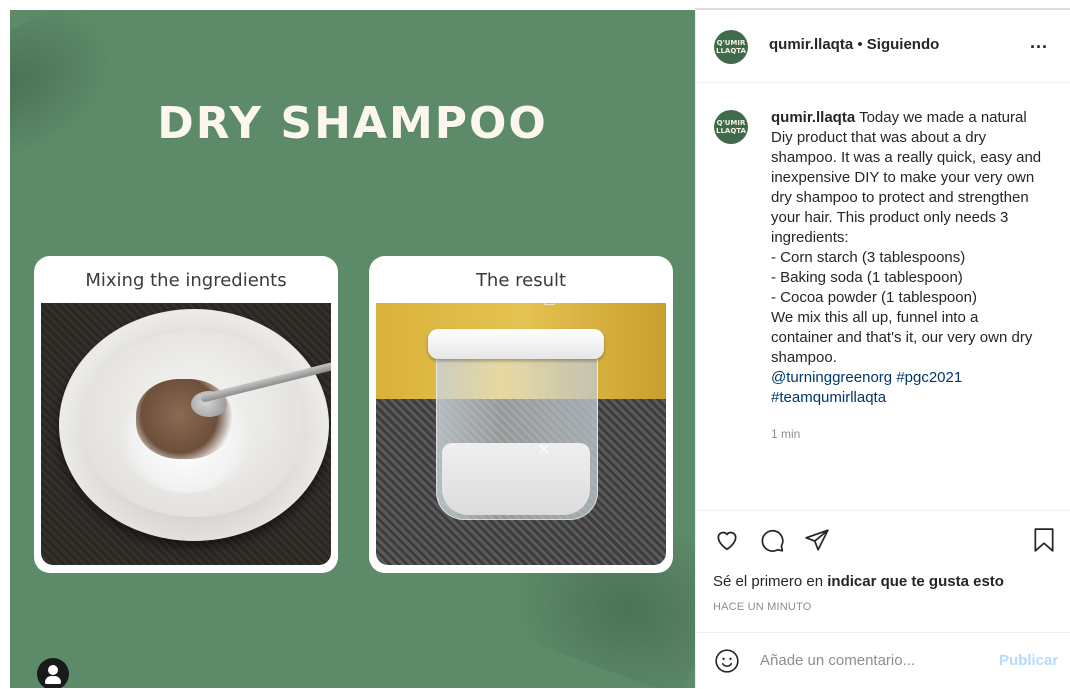 This screenshot has height=689, width=1070. What do you see at coordinates (53, 673) in the screenshot?
I see `user-tag-icon` at bounding box center [53, 673].